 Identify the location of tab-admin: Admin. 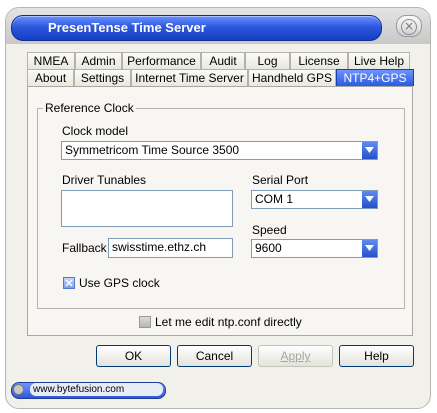
(98, 60).